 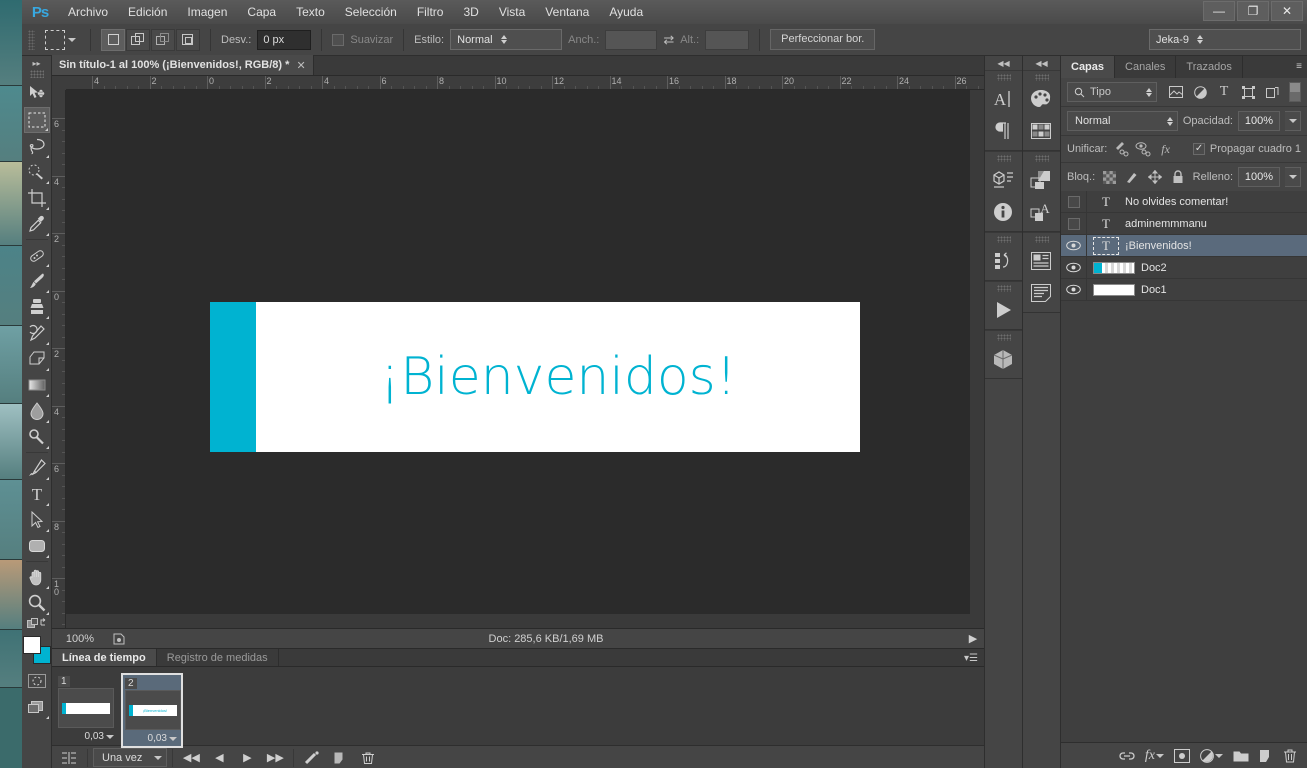 What do you see at coordinates (1178, 177) in the screenshot?
I see `lock-all-icon` at bounding box center [1178, 177].